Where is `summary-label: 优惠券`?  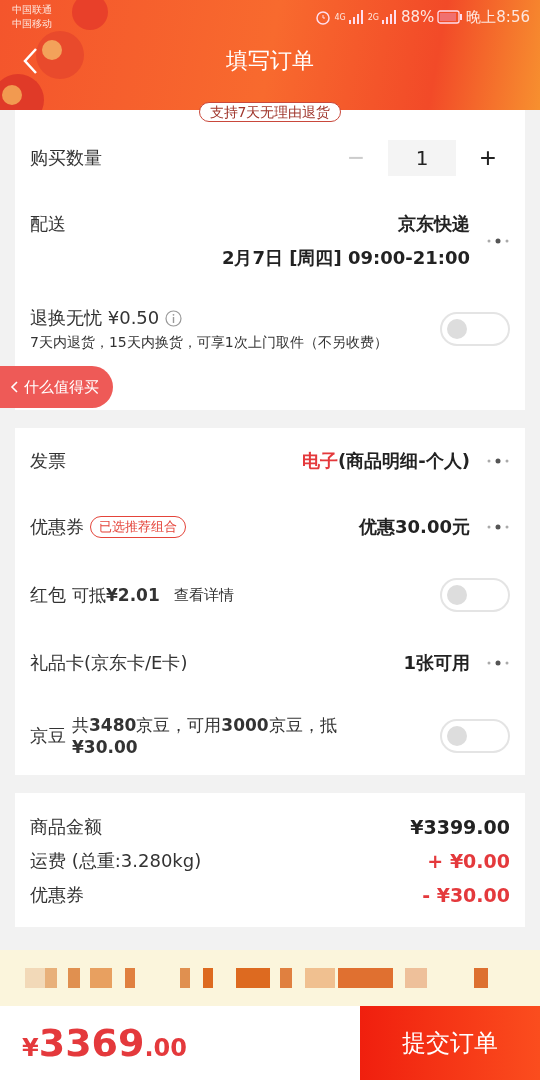
summary-label: 优惠券 is located at coordinates (57, 895).